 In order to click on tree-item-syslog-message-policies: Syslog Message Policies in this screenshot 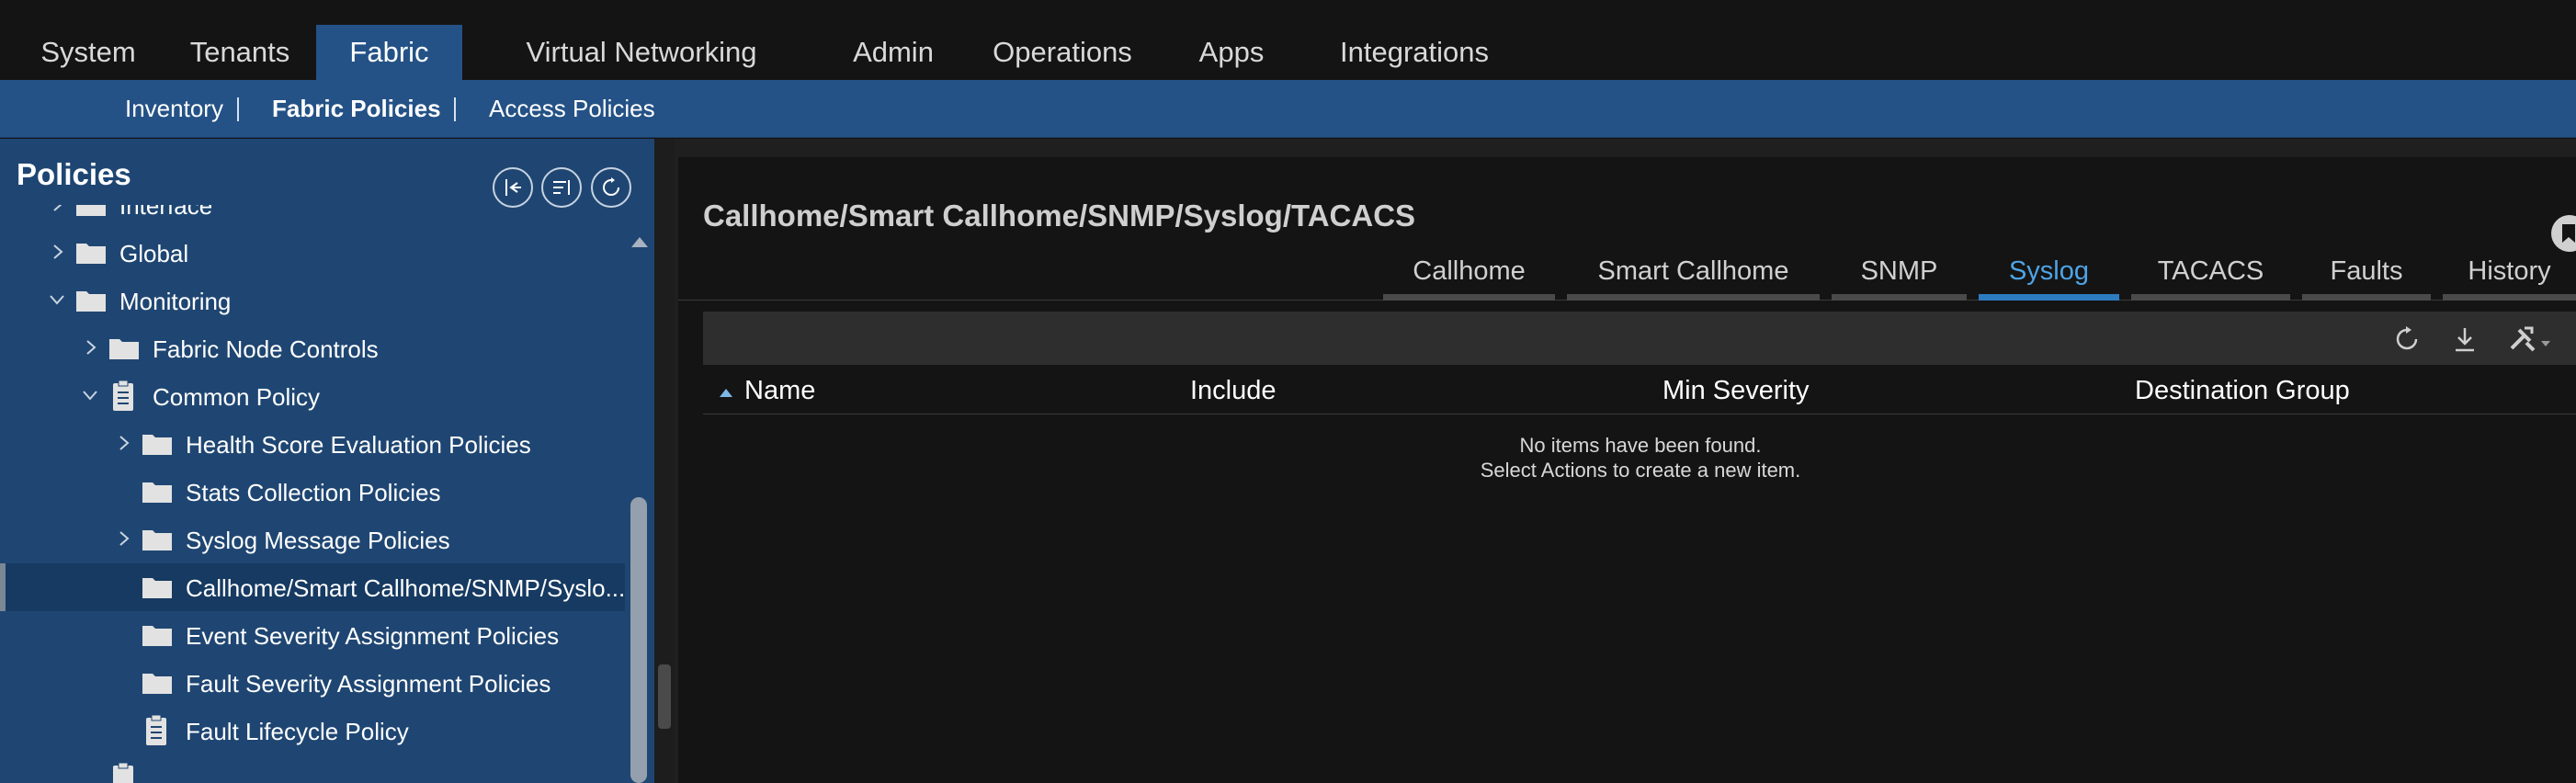, I will do `click(312, 540)`.